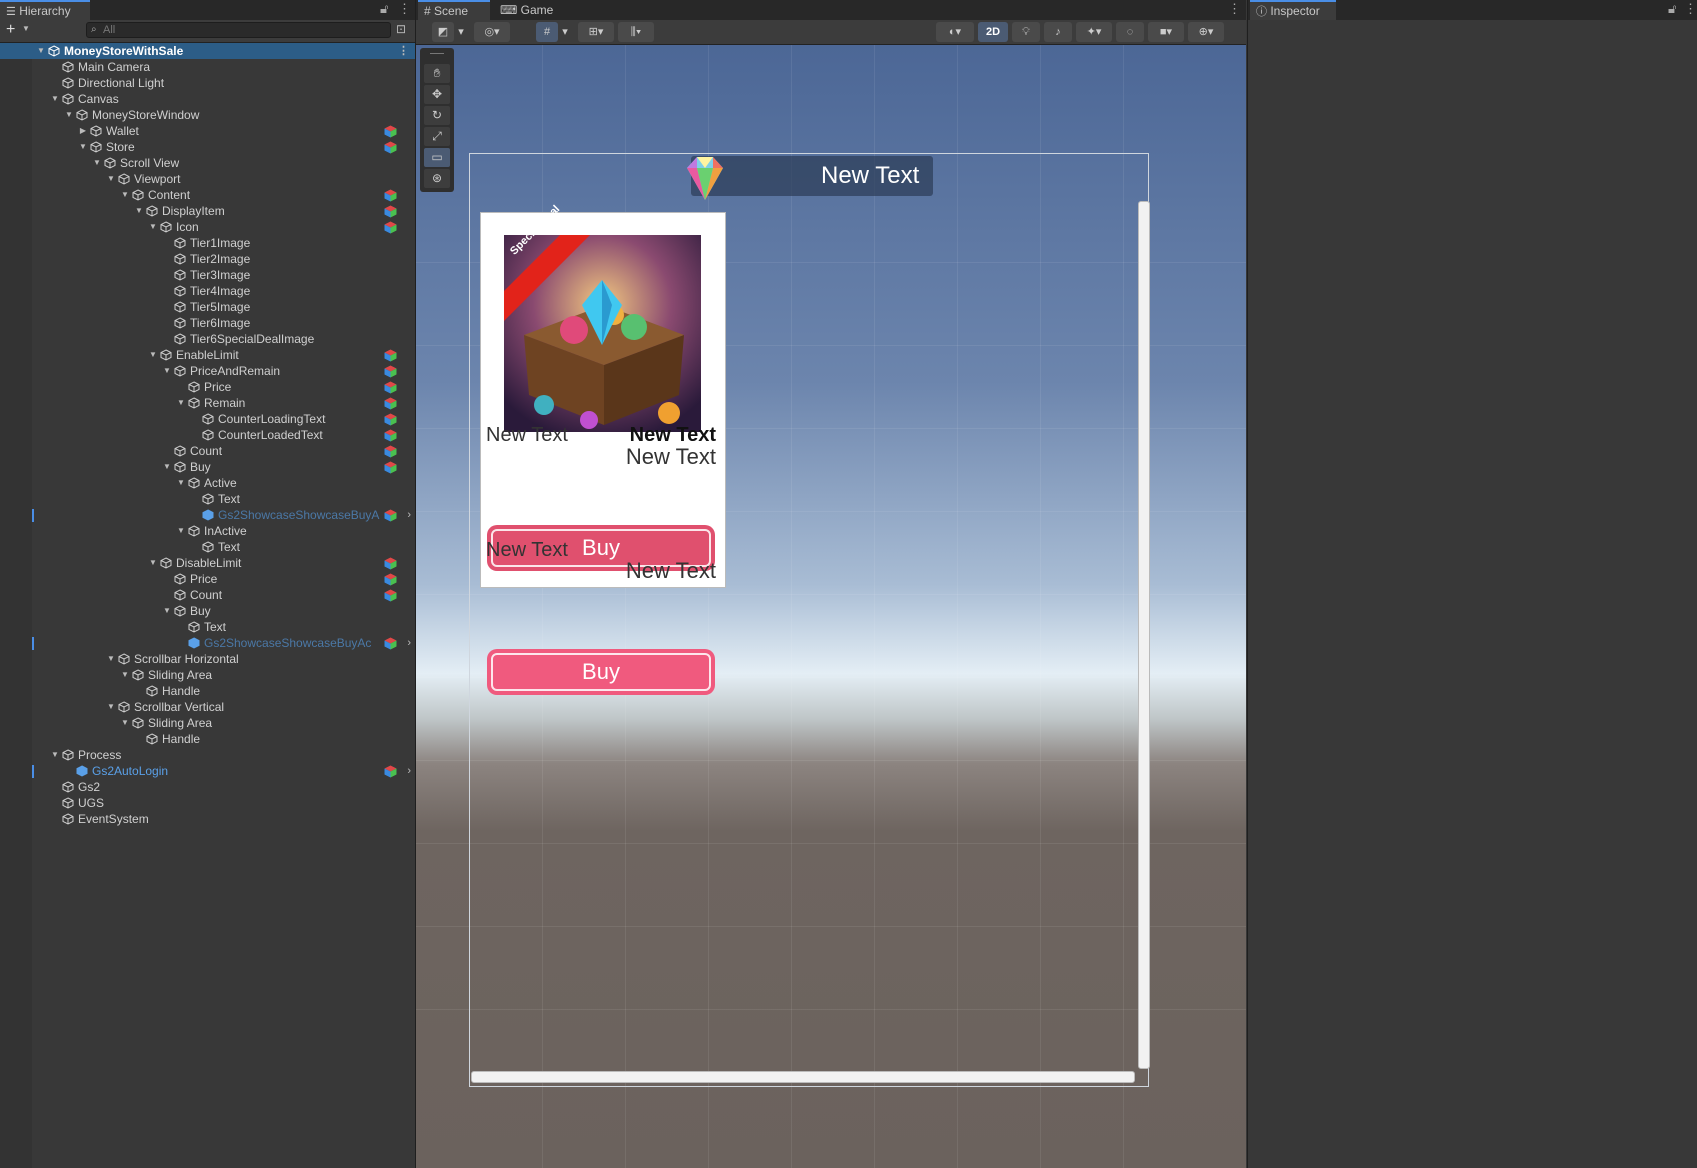  Describe the element at coordinates (207, 67) in the screenshot. I see `hierarchy-row: Main Camera` at that location.